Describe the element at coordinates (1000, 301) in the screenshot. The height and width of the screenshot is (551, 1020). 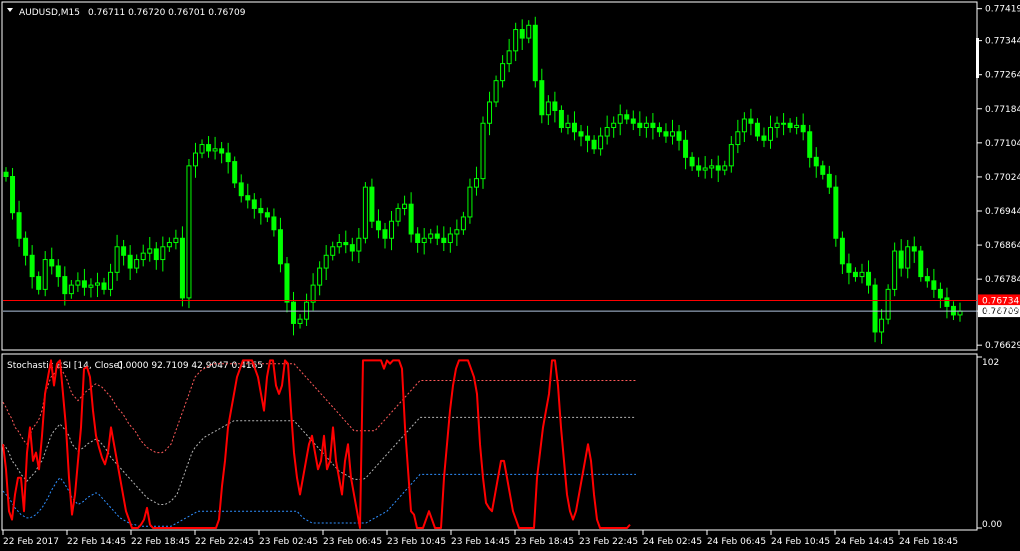
I see `bid-price-label: 0.76734` at that location.